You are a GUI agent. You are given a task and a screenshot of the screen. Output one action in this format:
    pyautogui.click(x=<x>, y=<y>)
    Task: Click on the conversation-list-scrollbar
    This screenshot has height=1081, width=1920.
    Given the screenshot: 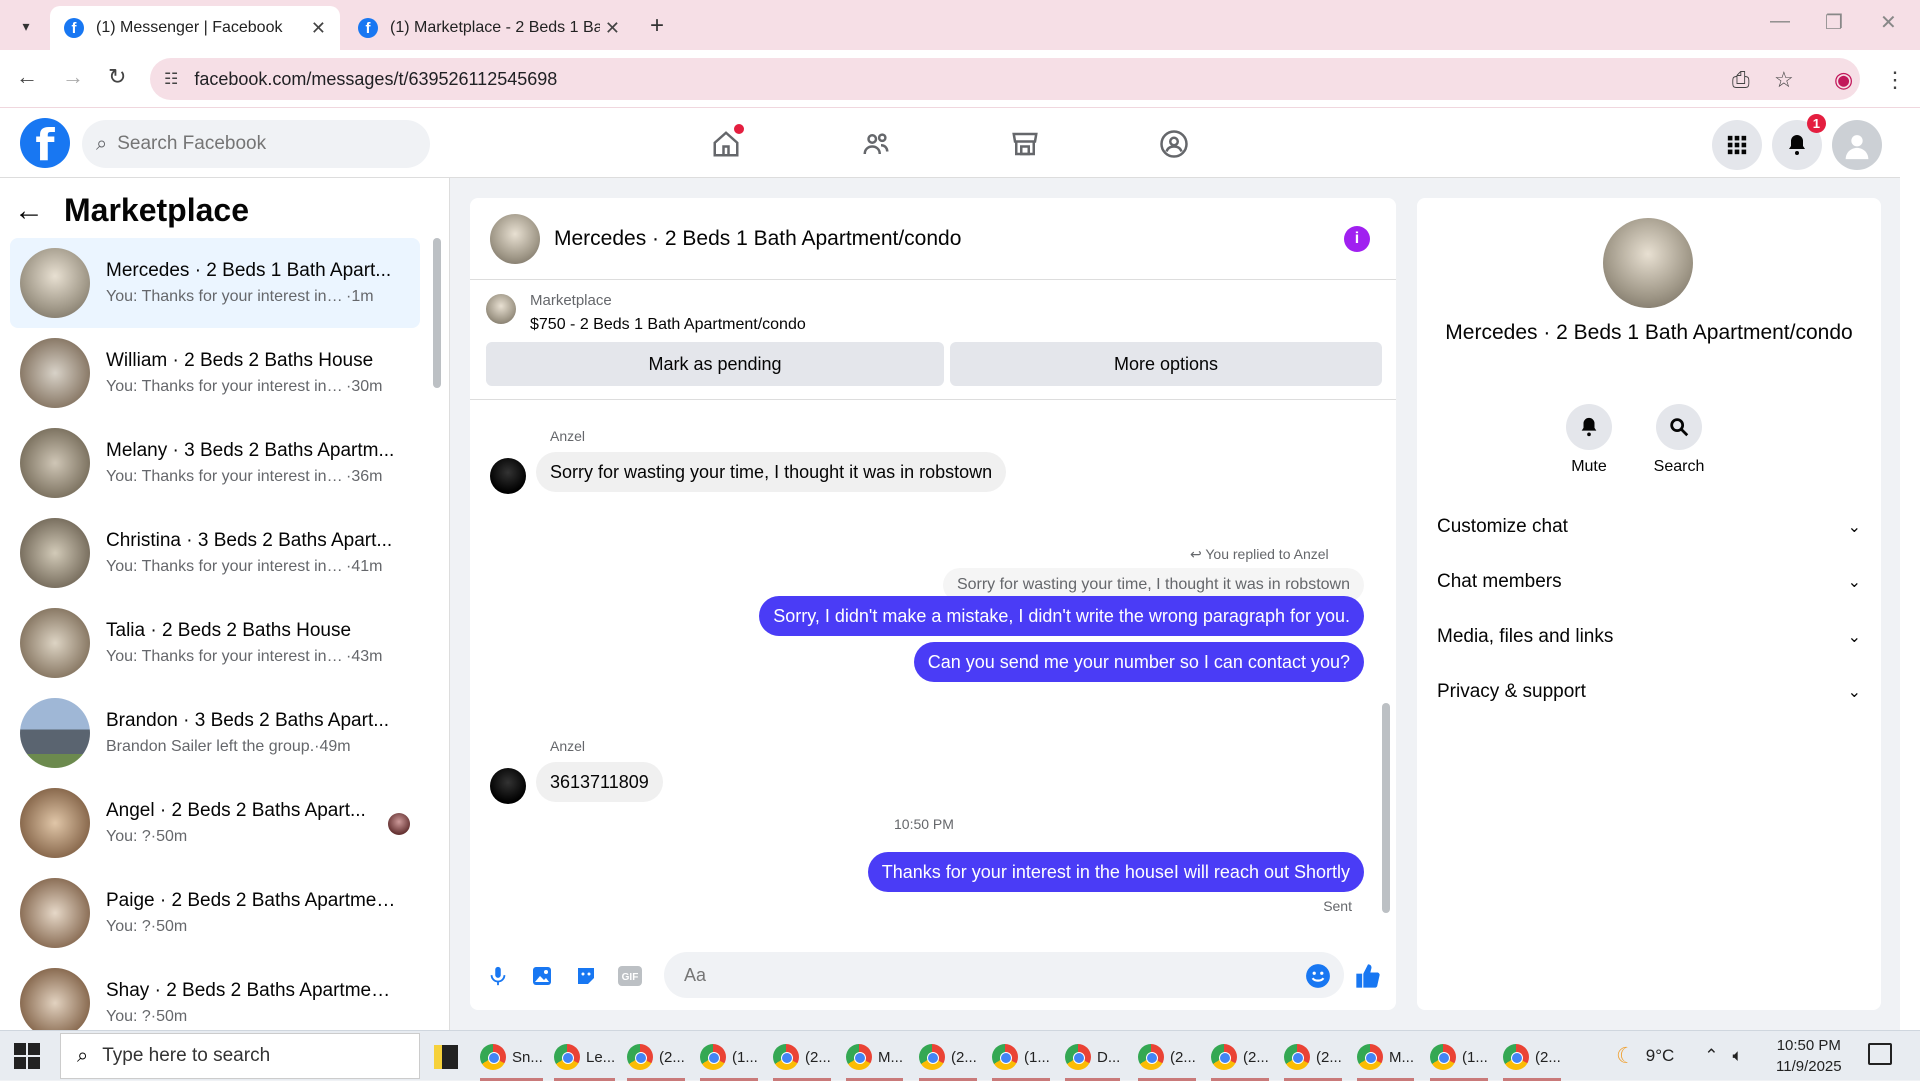 What is the action you would take?
    pyautogui.click(x=437, y=313)
    